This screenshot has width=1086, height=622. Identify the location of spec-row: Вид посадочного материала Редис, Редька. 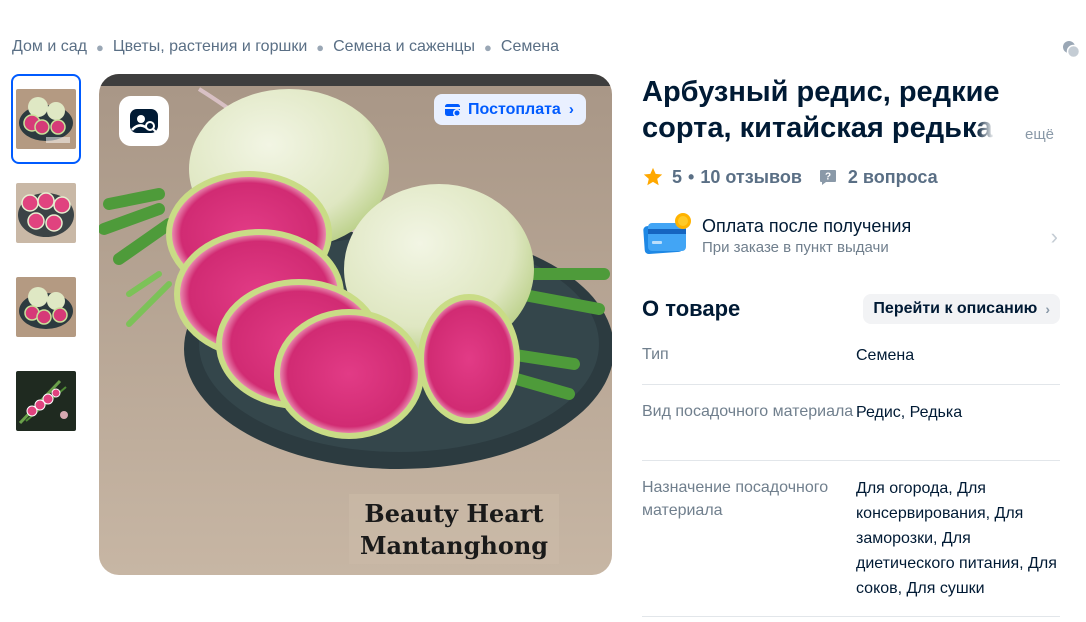
(851, 423).